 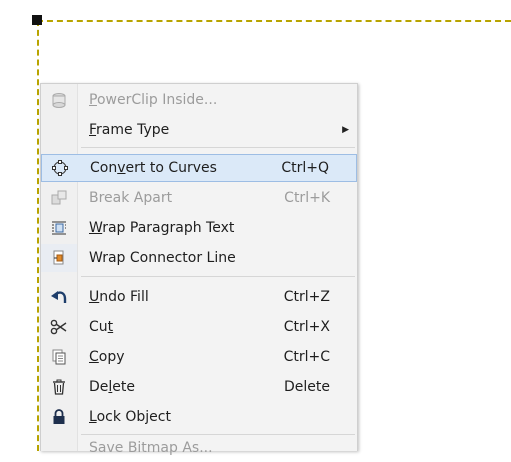 I want to click on menu-item-undo-fill: Undo Fill Ctrl+Z, so click(x=199, y=297).